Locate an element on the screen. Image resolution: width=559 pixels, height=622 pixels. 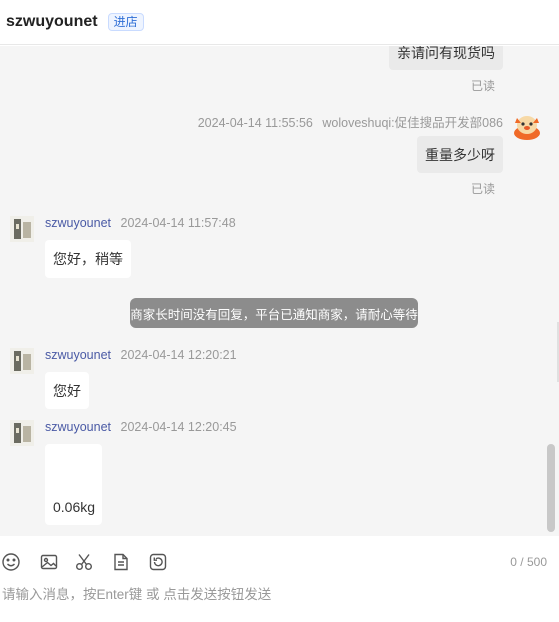
message-text: 亲请问有现货吗 is located at coordinates (446, 53).